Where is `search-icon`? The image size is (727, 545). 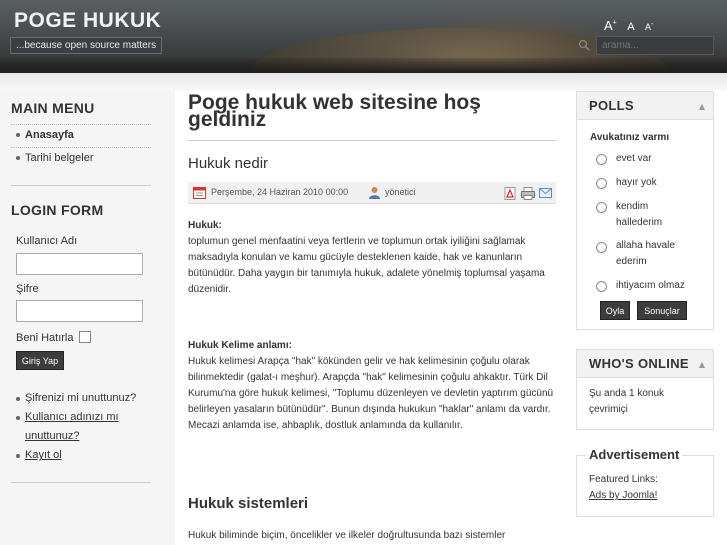 search-icon is located at coordinates (584, 45).